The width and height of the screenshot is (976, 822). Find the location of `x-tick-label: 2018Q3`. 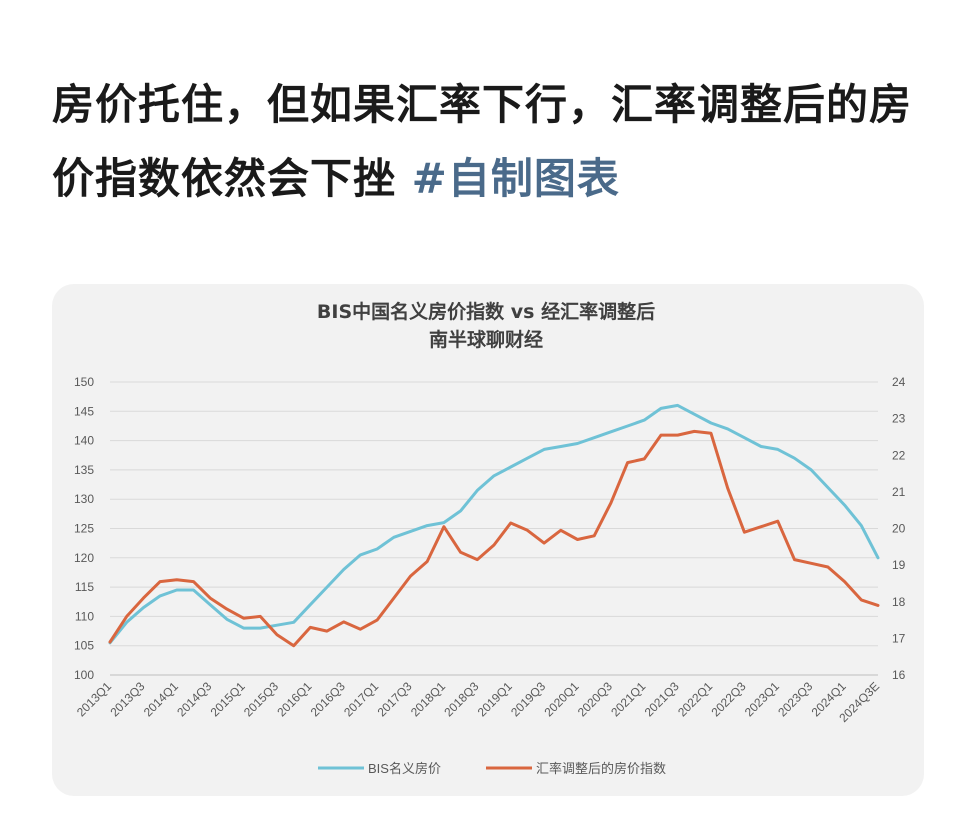

x-tick-label: 2018Q3 is located at coordinates (461, 699).